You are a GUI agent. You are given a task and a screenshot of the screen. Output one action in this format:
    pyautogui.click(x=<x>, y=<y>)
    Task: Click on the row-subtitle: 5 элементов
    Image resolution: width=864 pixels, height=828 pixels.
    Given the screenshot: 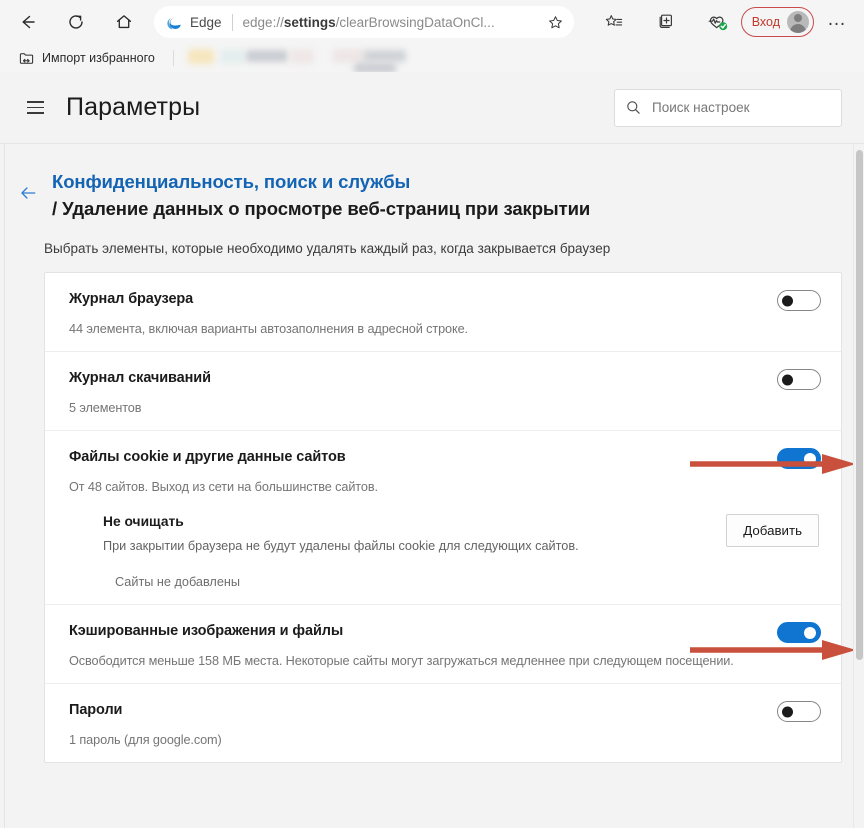 What is the action you would take?
    pyautogui.click(x=105, y=408)
    